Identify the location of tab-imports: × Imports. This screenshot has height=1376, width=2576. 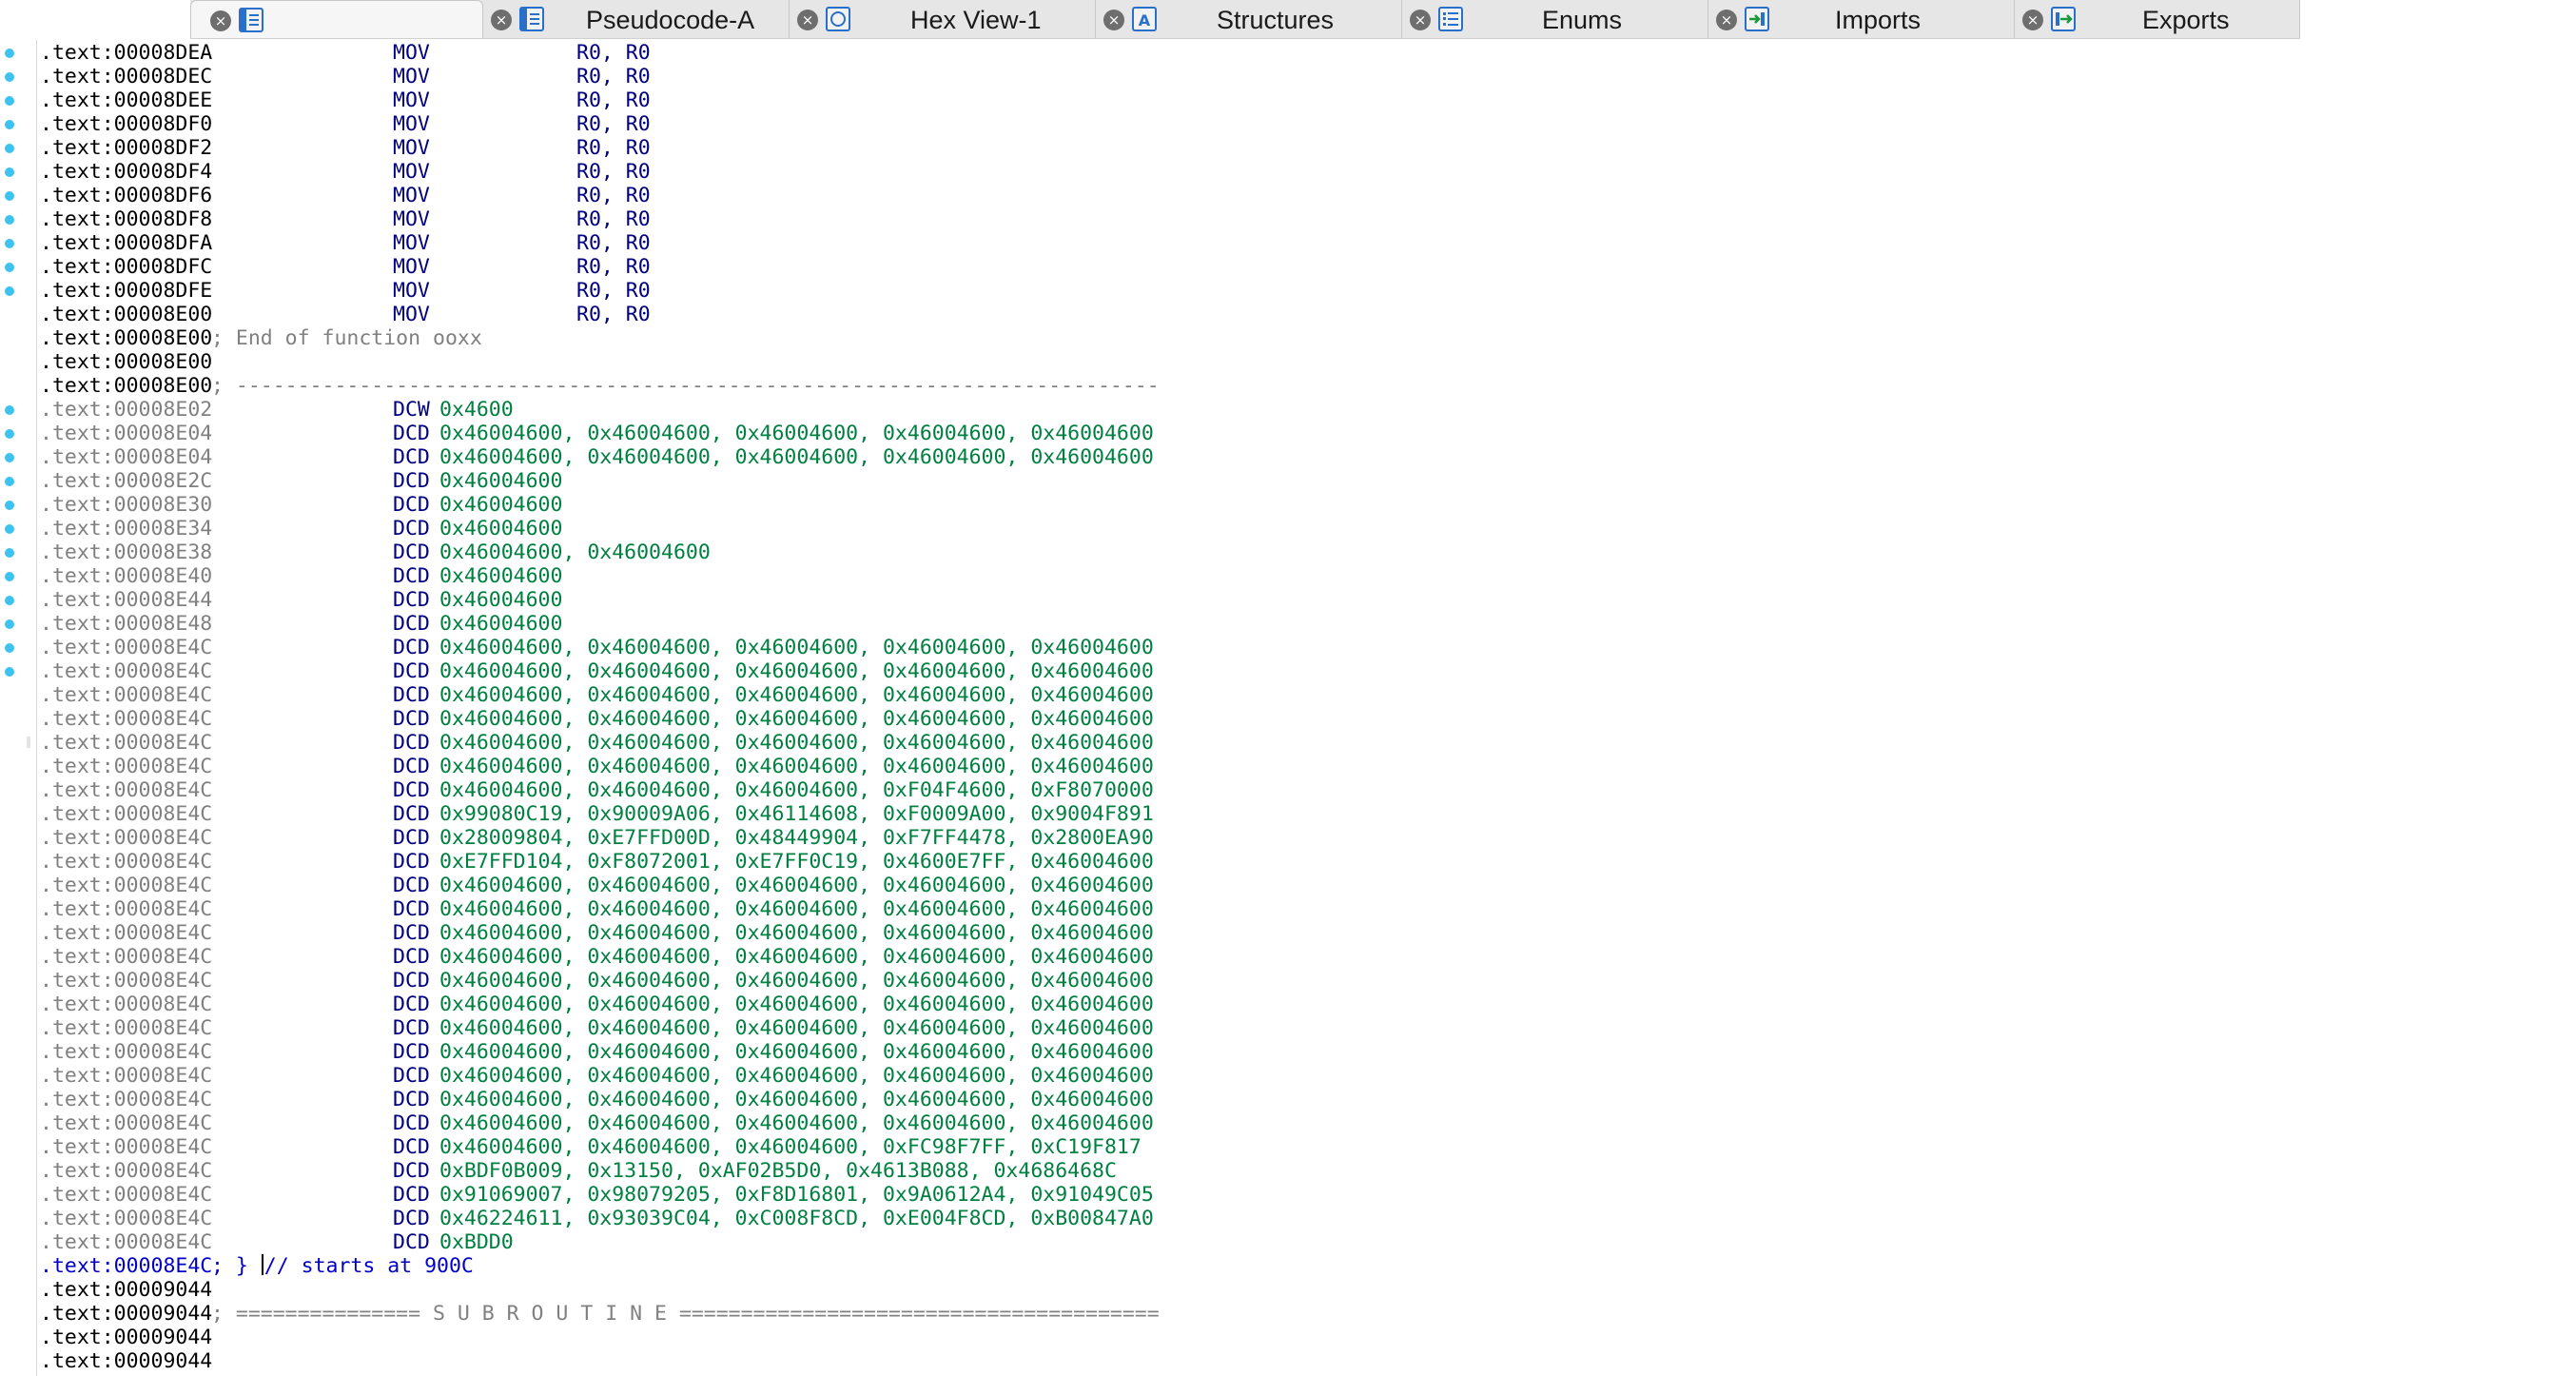
(1862, 19).